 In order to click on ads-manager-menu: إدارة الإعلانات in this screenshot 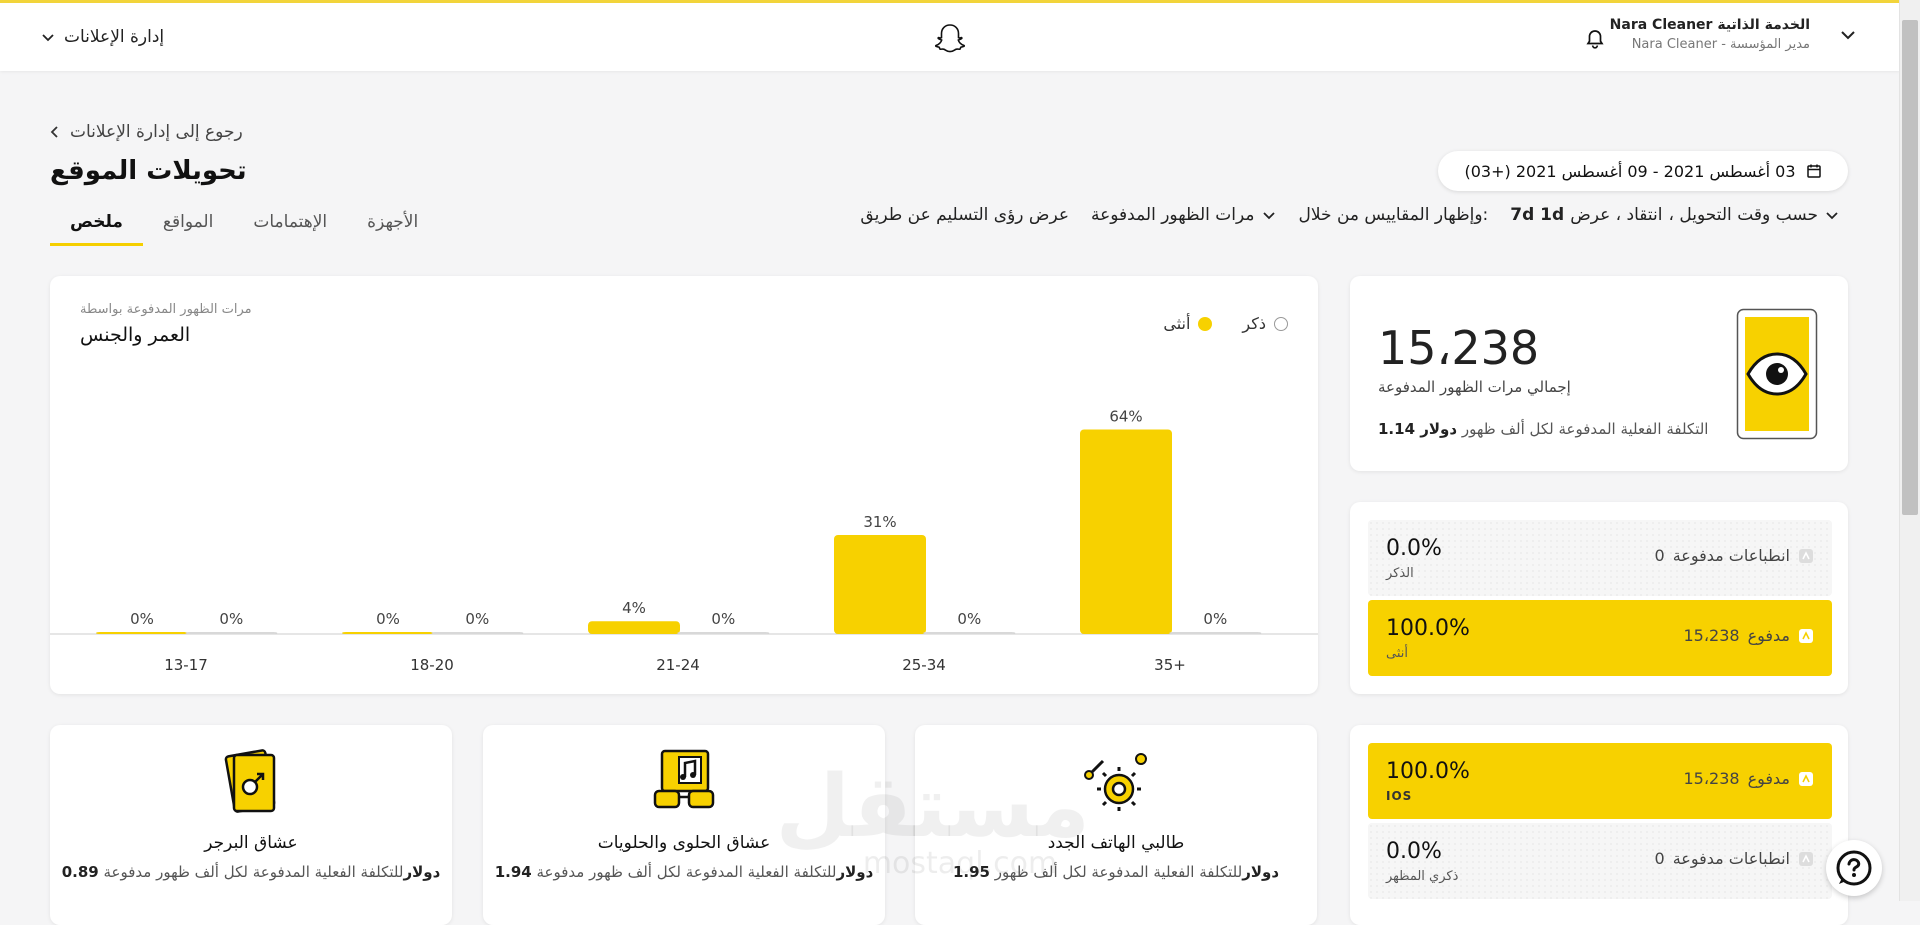, I will do `click(102, 37)`.